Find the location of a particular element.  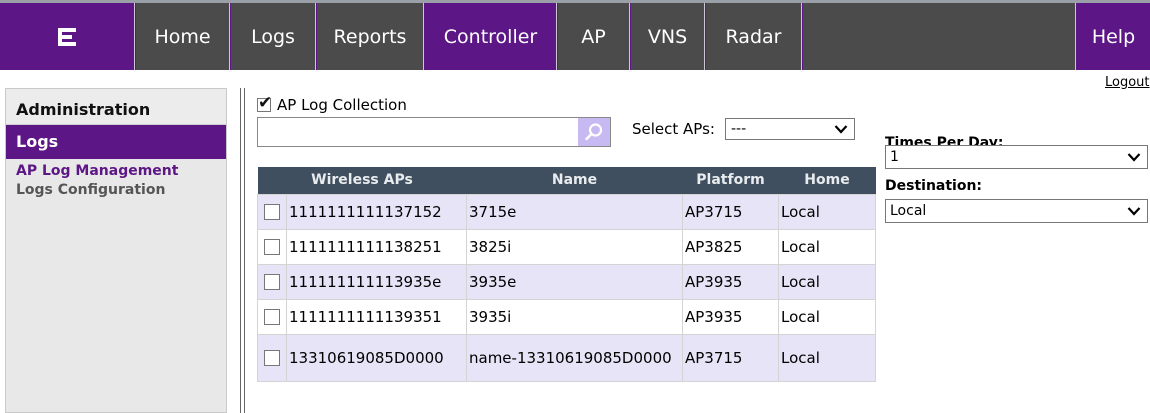

select-aps-label: Select APs: is located at coordinates (673, 129).